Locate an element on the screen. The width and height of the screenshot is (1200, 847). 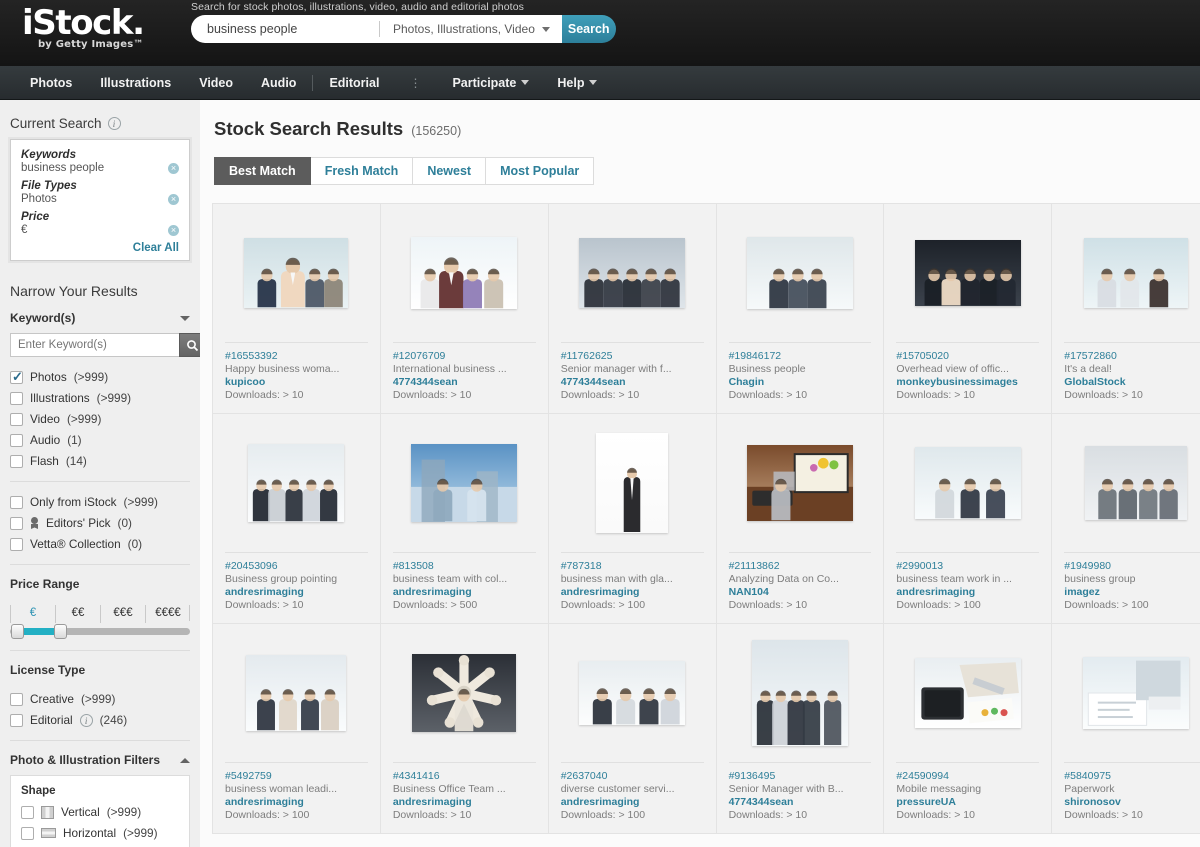
filter-vertical: Vertical (>999) is located at coordinates (100, 812).